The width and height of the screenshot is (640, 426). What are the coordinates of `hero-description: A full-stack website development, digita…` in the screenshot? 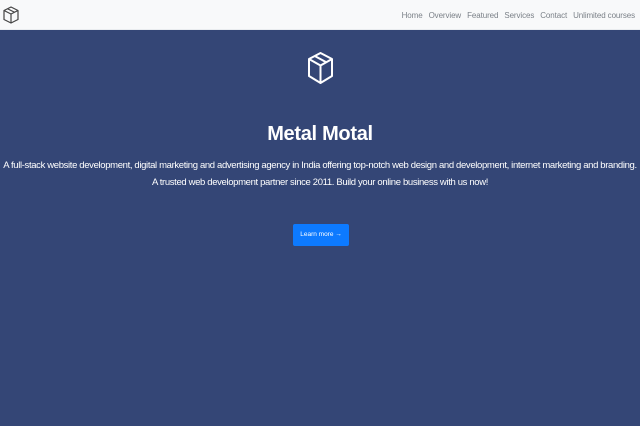 It's located at (320, 165).